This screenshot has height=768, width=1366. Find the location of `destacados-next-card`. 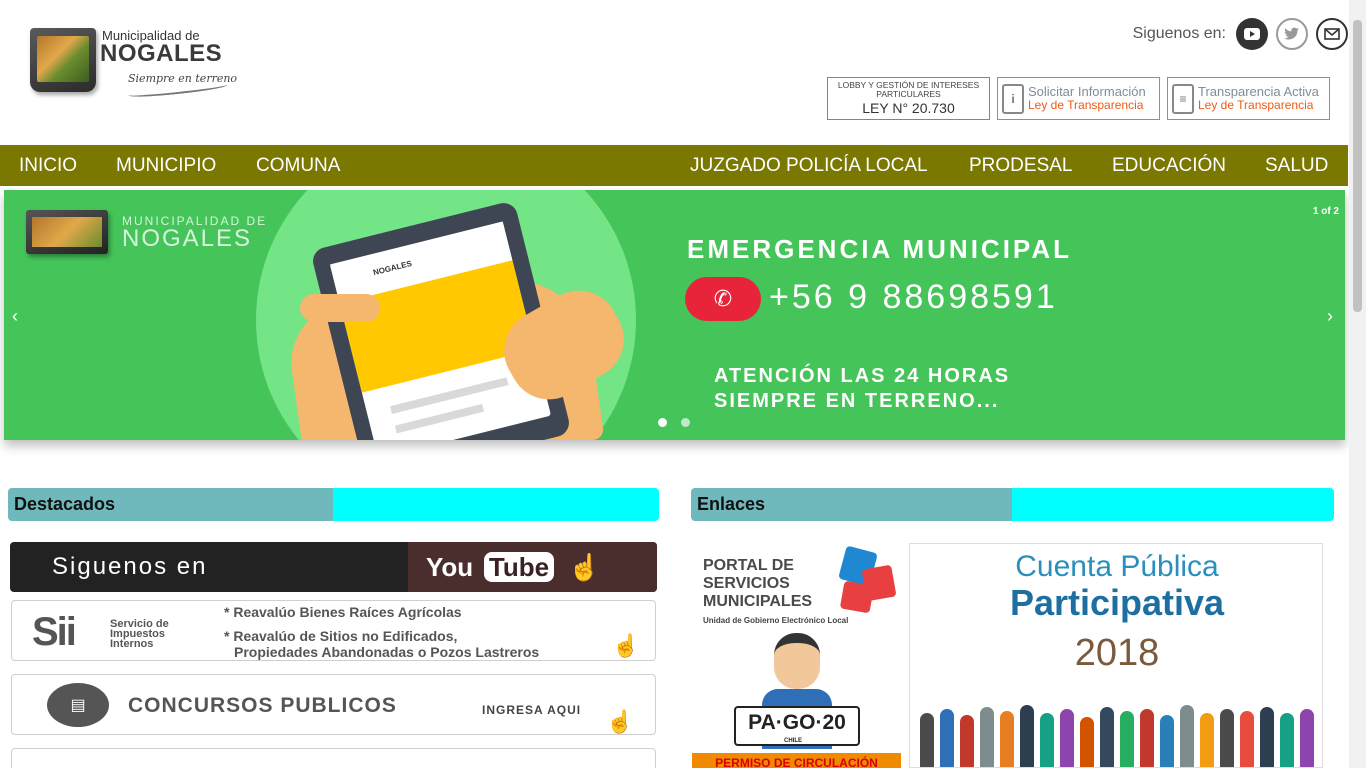

destacados-next-card is located at coordinates (333, 758).